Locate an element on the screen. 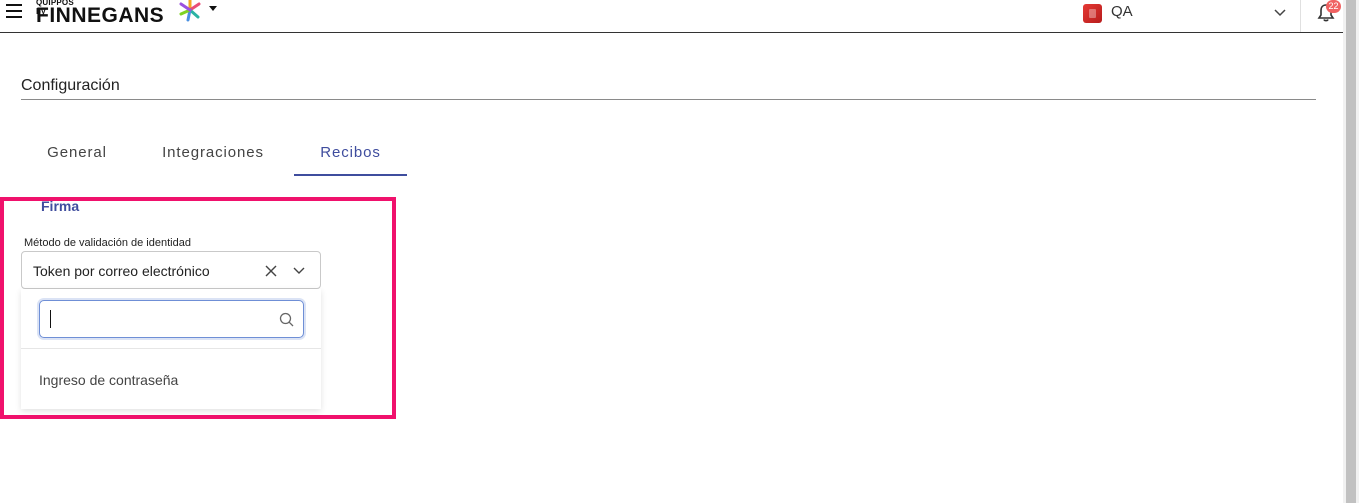 Image resolution: width=1359 pixels, height=503 pixels. caret-down-icon is located at coordinates (213, 8).